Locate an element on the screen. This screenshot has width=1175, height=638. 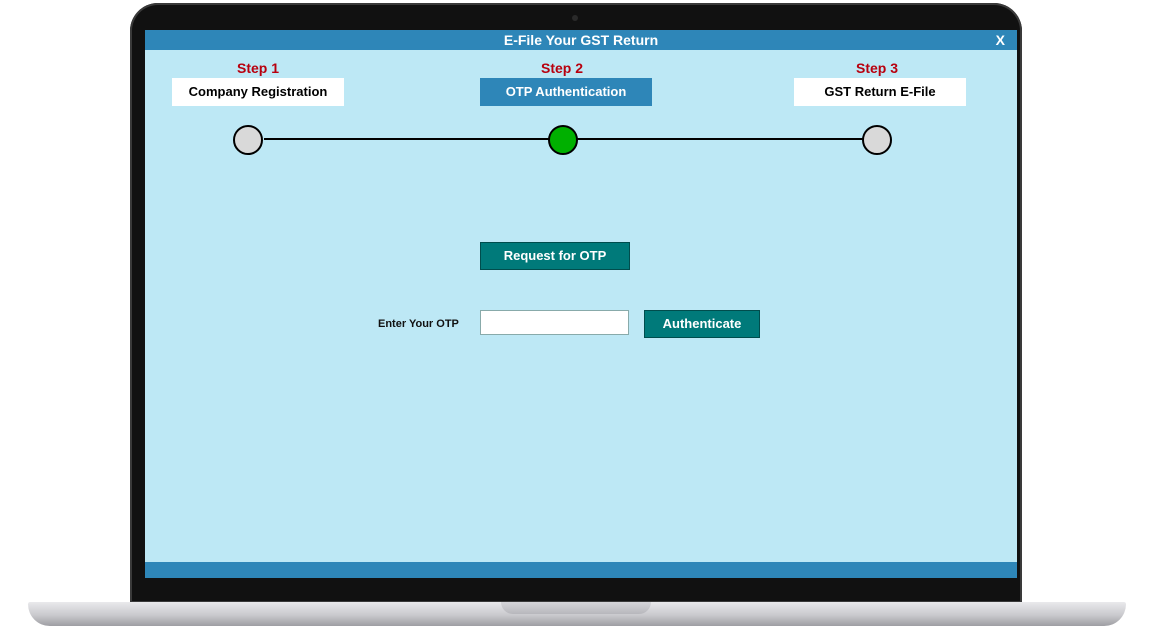
step-3-gst-return-efile: GST Return E-File is located at coordinates (880, 92).